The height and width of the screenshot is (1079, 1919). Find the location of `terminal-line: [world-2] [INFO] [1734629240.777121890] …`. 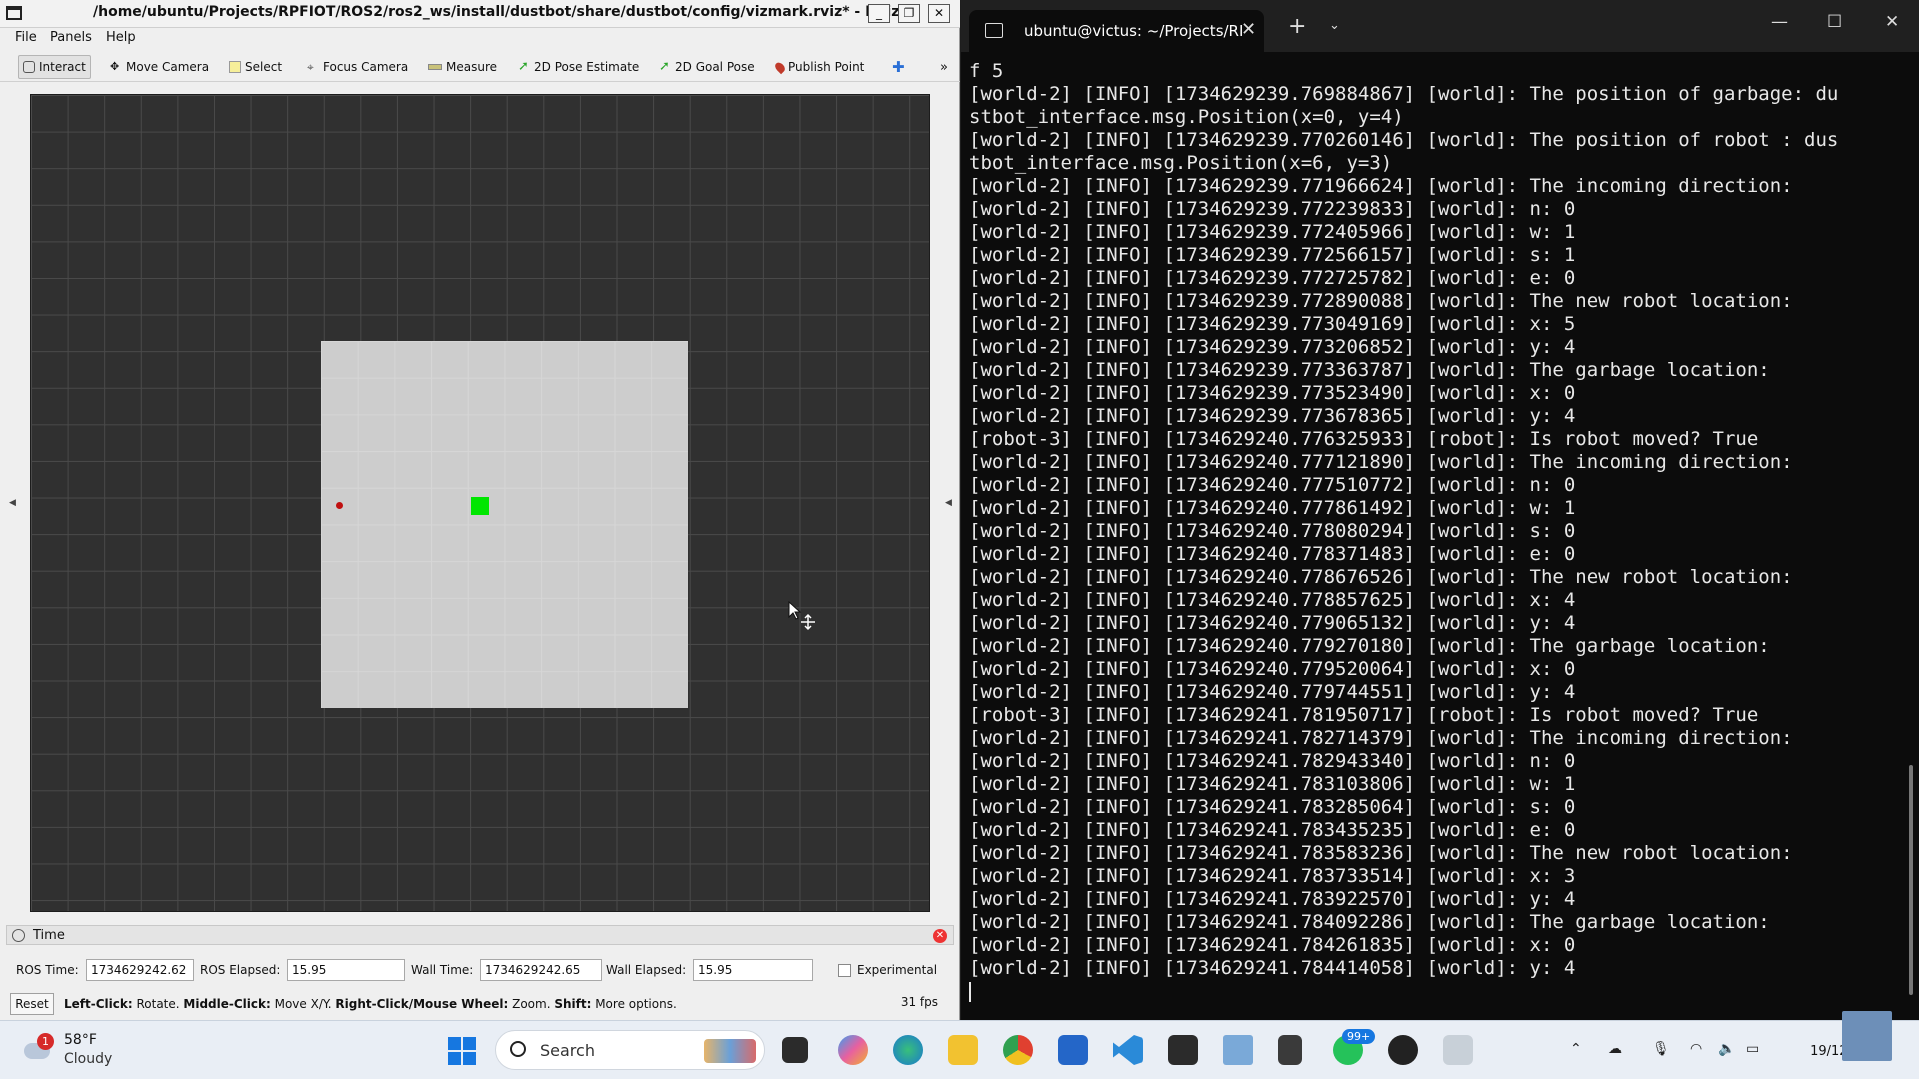

terminal-line: [world-2] [INFO] [1734629240.777121890] … is located at coordinates (1381, 462).